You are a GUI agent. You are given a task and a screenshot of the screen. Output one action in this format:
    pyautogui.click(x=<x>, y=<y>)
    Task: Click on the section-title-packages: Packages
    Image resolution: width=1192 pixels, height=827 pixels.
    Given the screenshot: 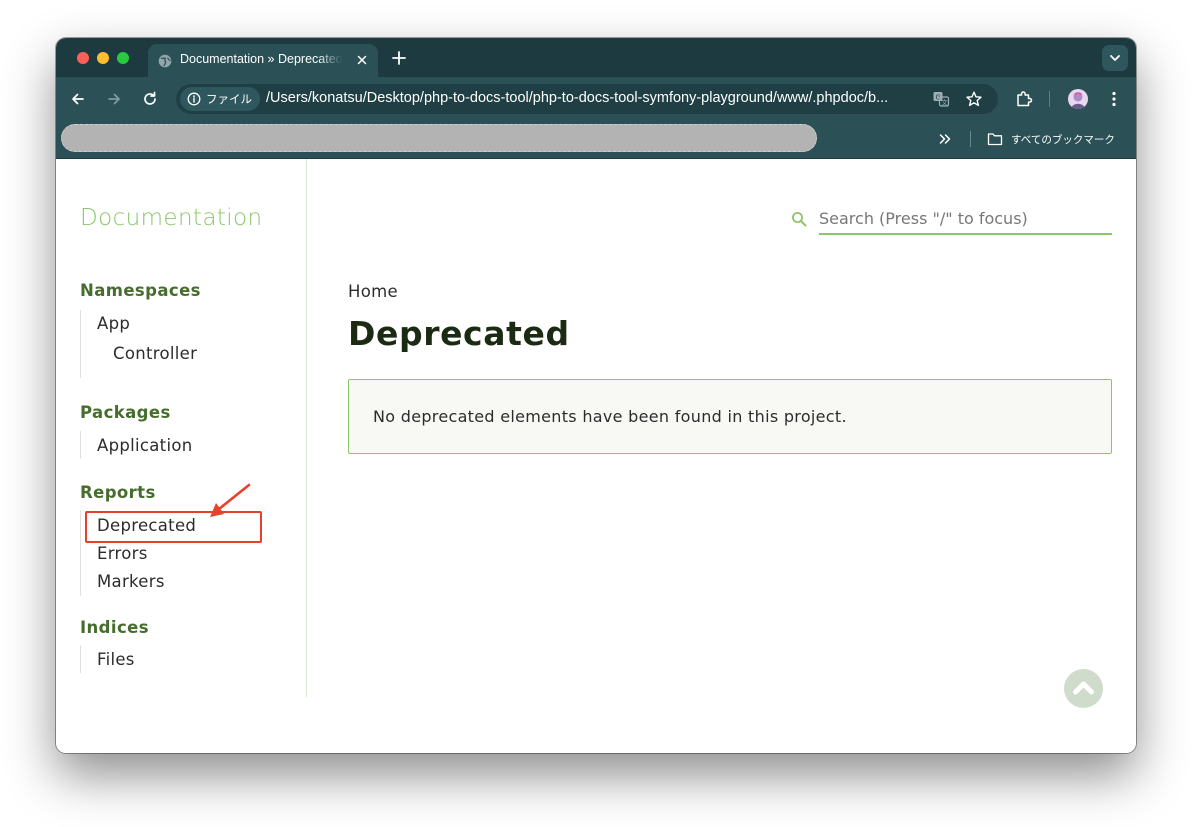 What is the action you would take?
    pyautogui.click(x=125, y=412)
    